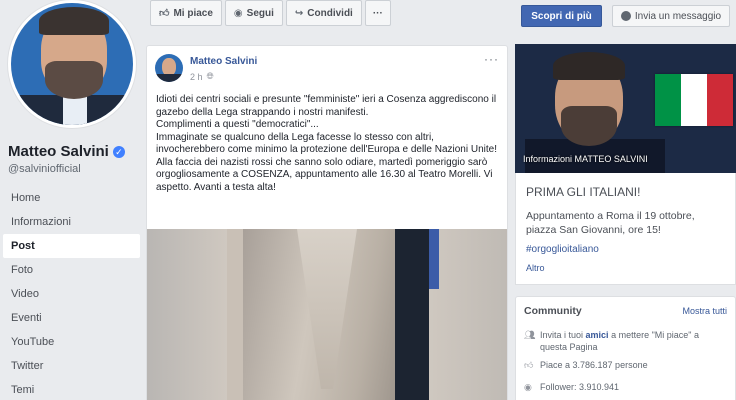 This screenshot has height=400, width=736. I want to click on flag-red-stripe, so click(720, 100).